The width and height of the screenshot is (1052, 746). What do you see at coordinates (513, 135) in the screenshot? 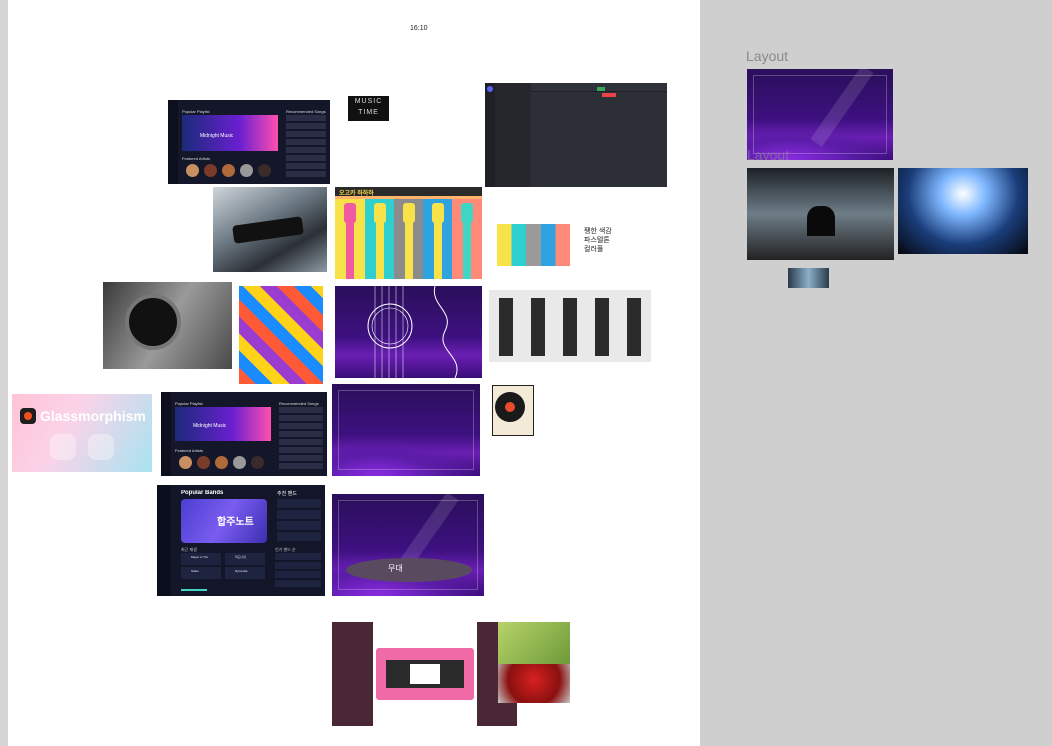
I see `dashboard-channel-list` at bounding box center [513, 135].